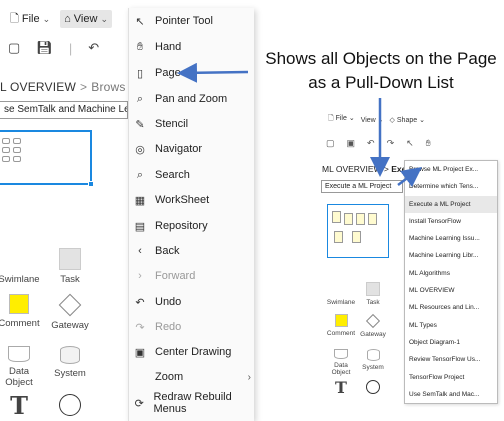 The image size is (504, 421). I want to click on inset-drawing-canvas, so click(358, 231).